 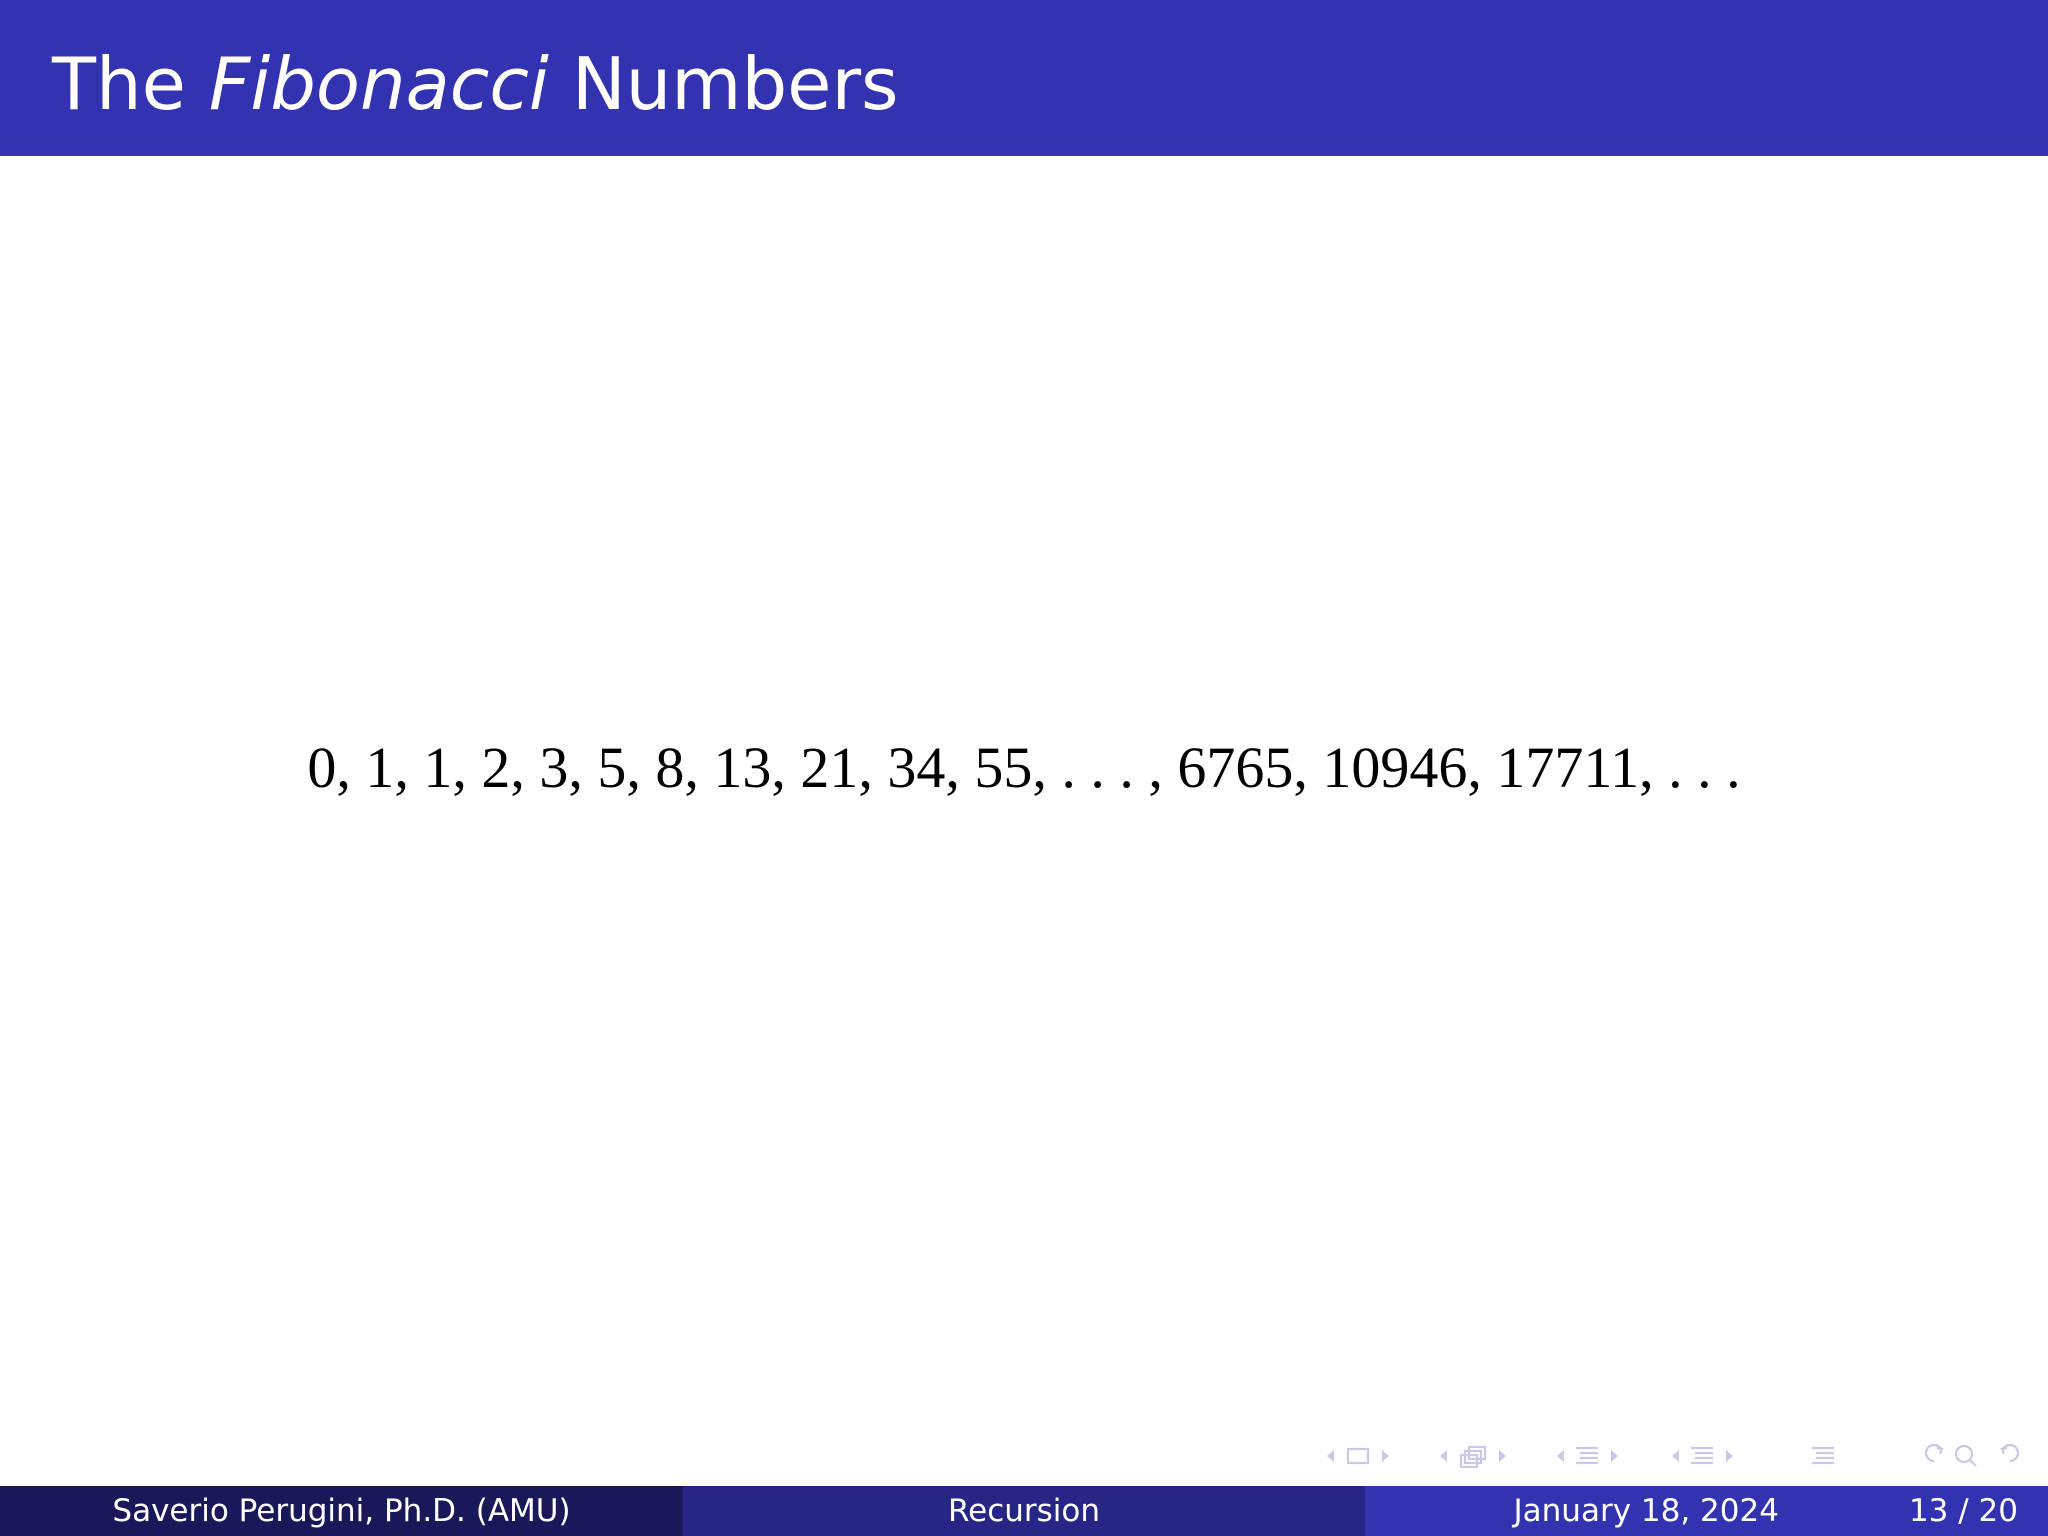 I want to click on footer-date-page: January 18, 2024 13 / 20, so click(x=1706, y=1511).